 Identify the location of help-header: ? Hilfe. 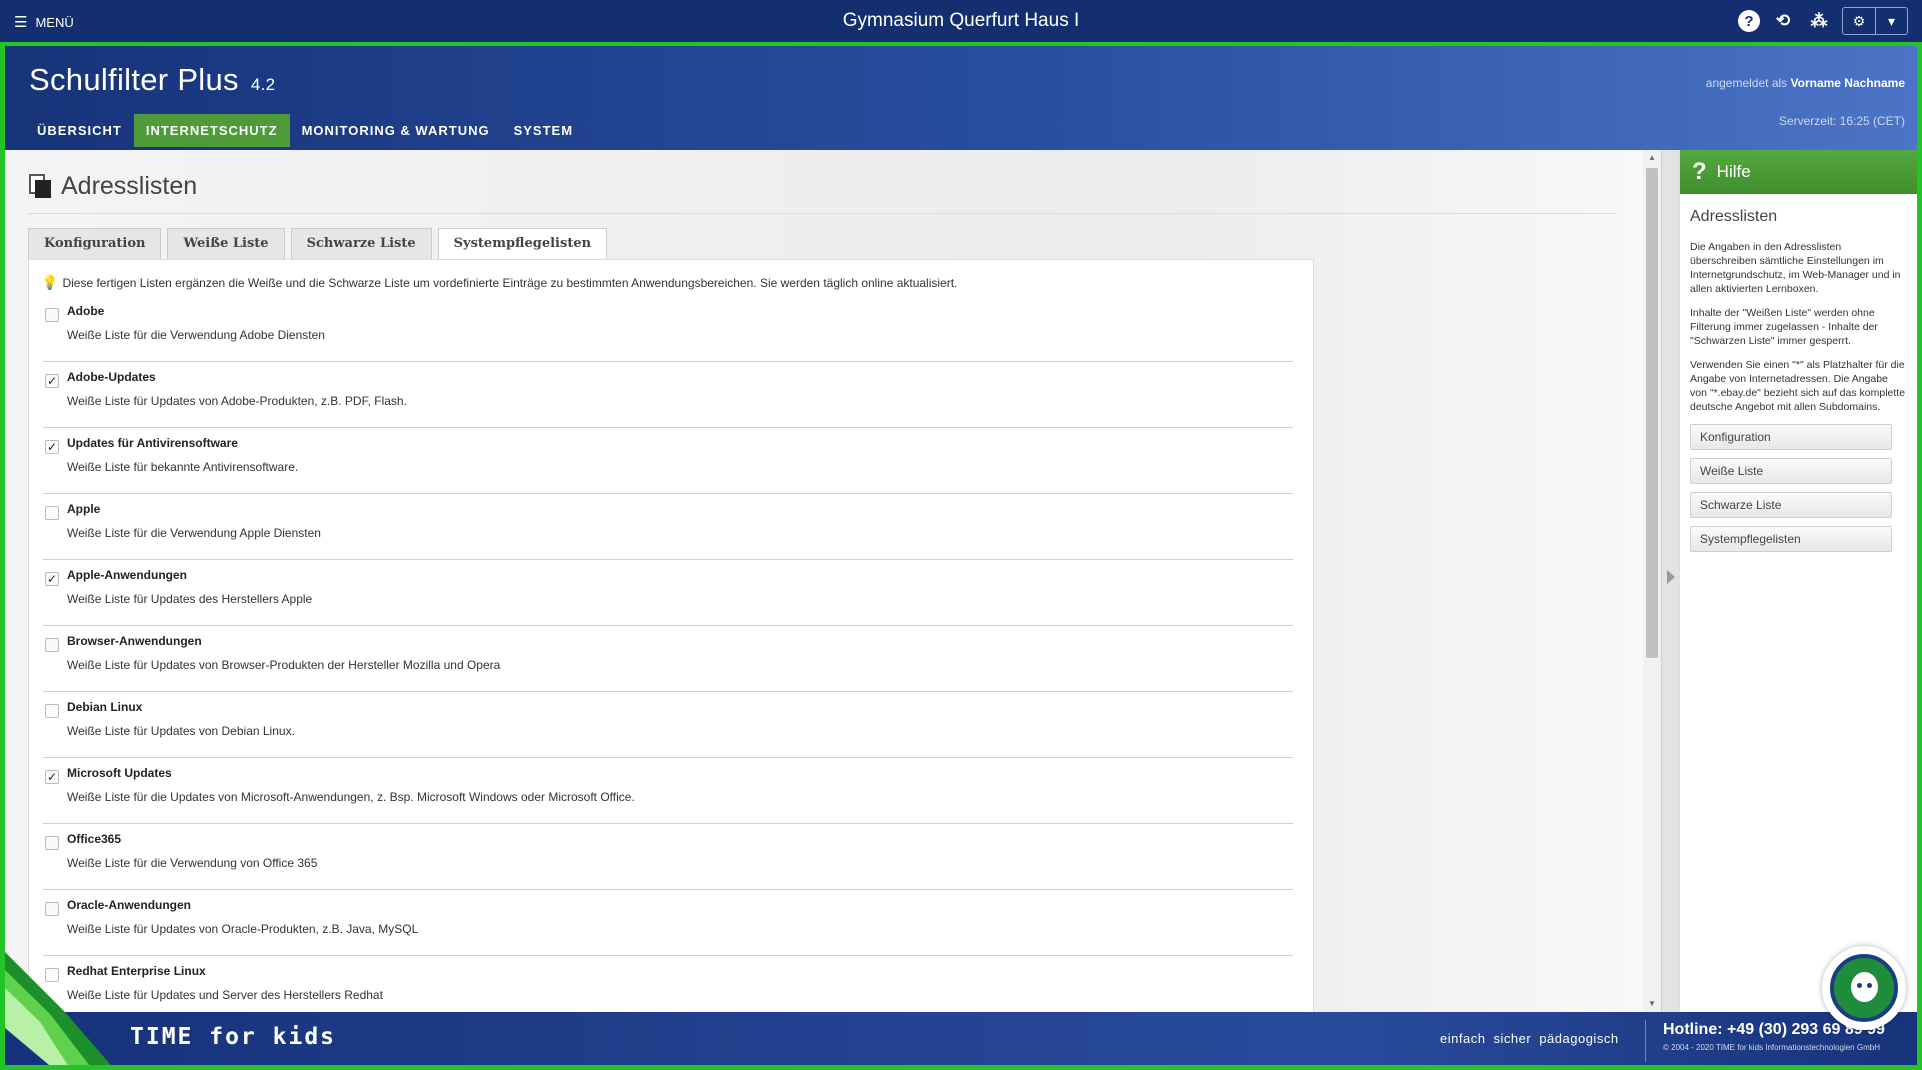
(1798, 172).